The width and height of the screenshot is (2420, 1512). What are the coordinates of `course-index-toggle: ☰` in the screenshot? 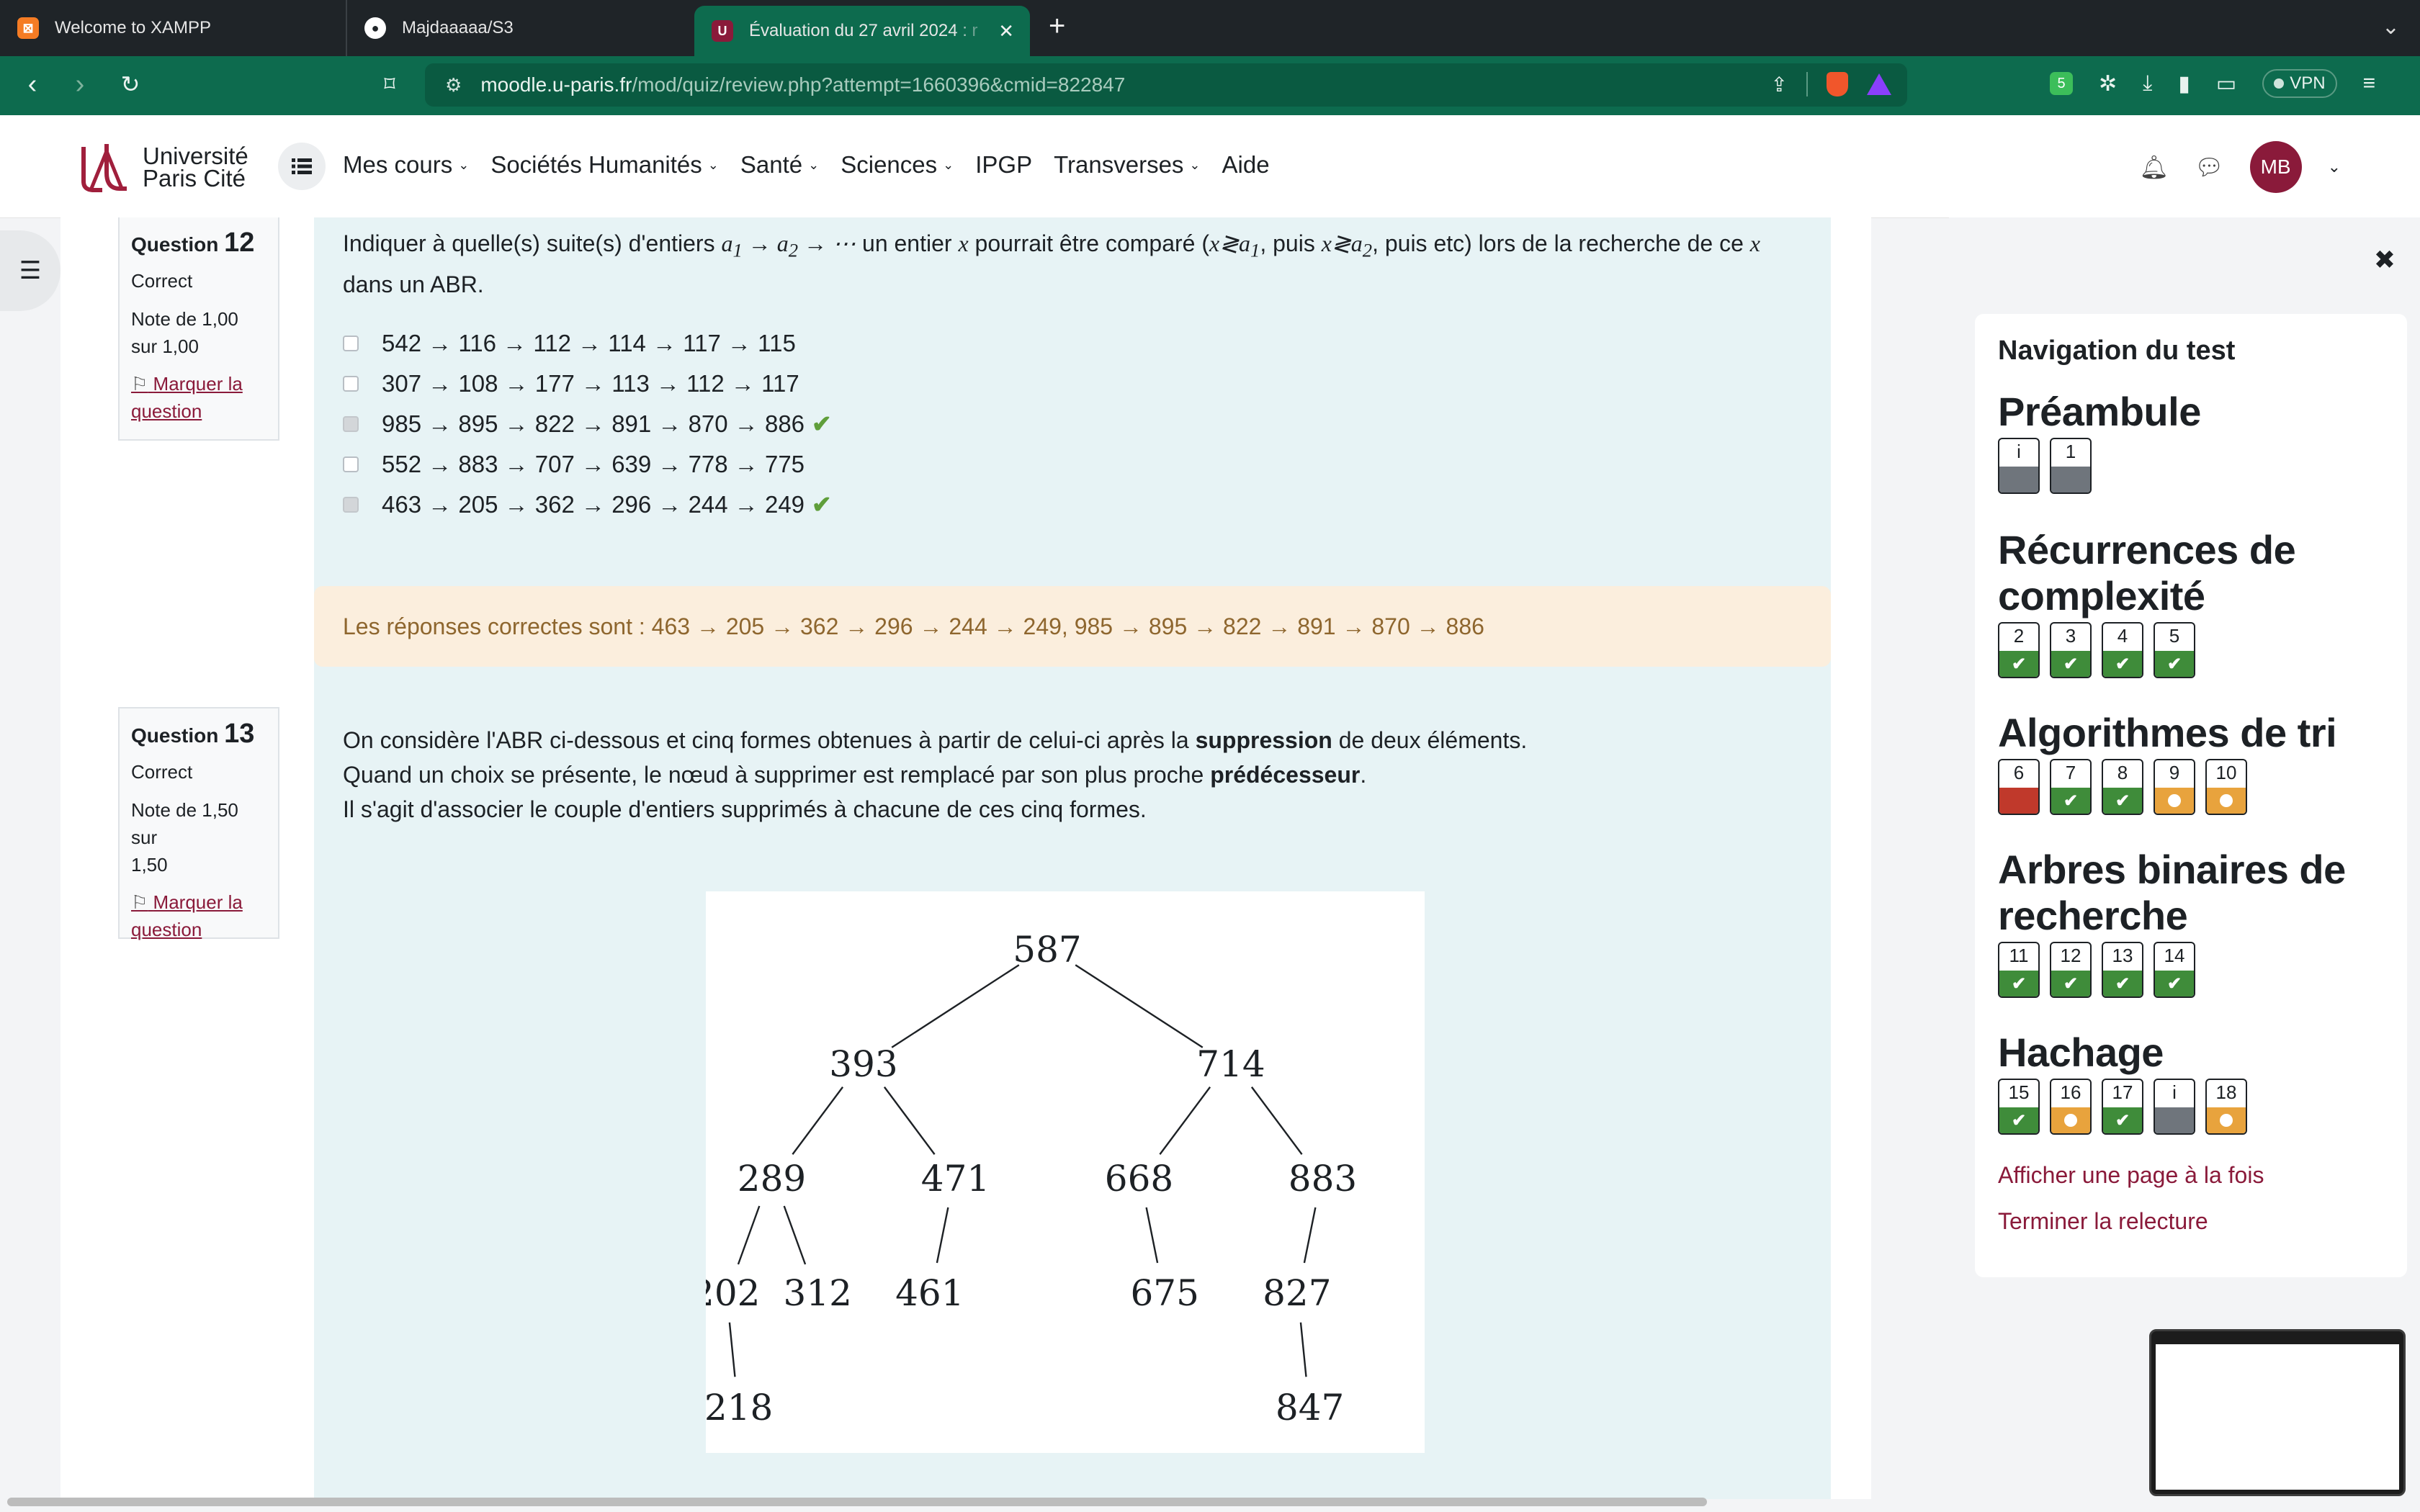 It's located at (30, 270).